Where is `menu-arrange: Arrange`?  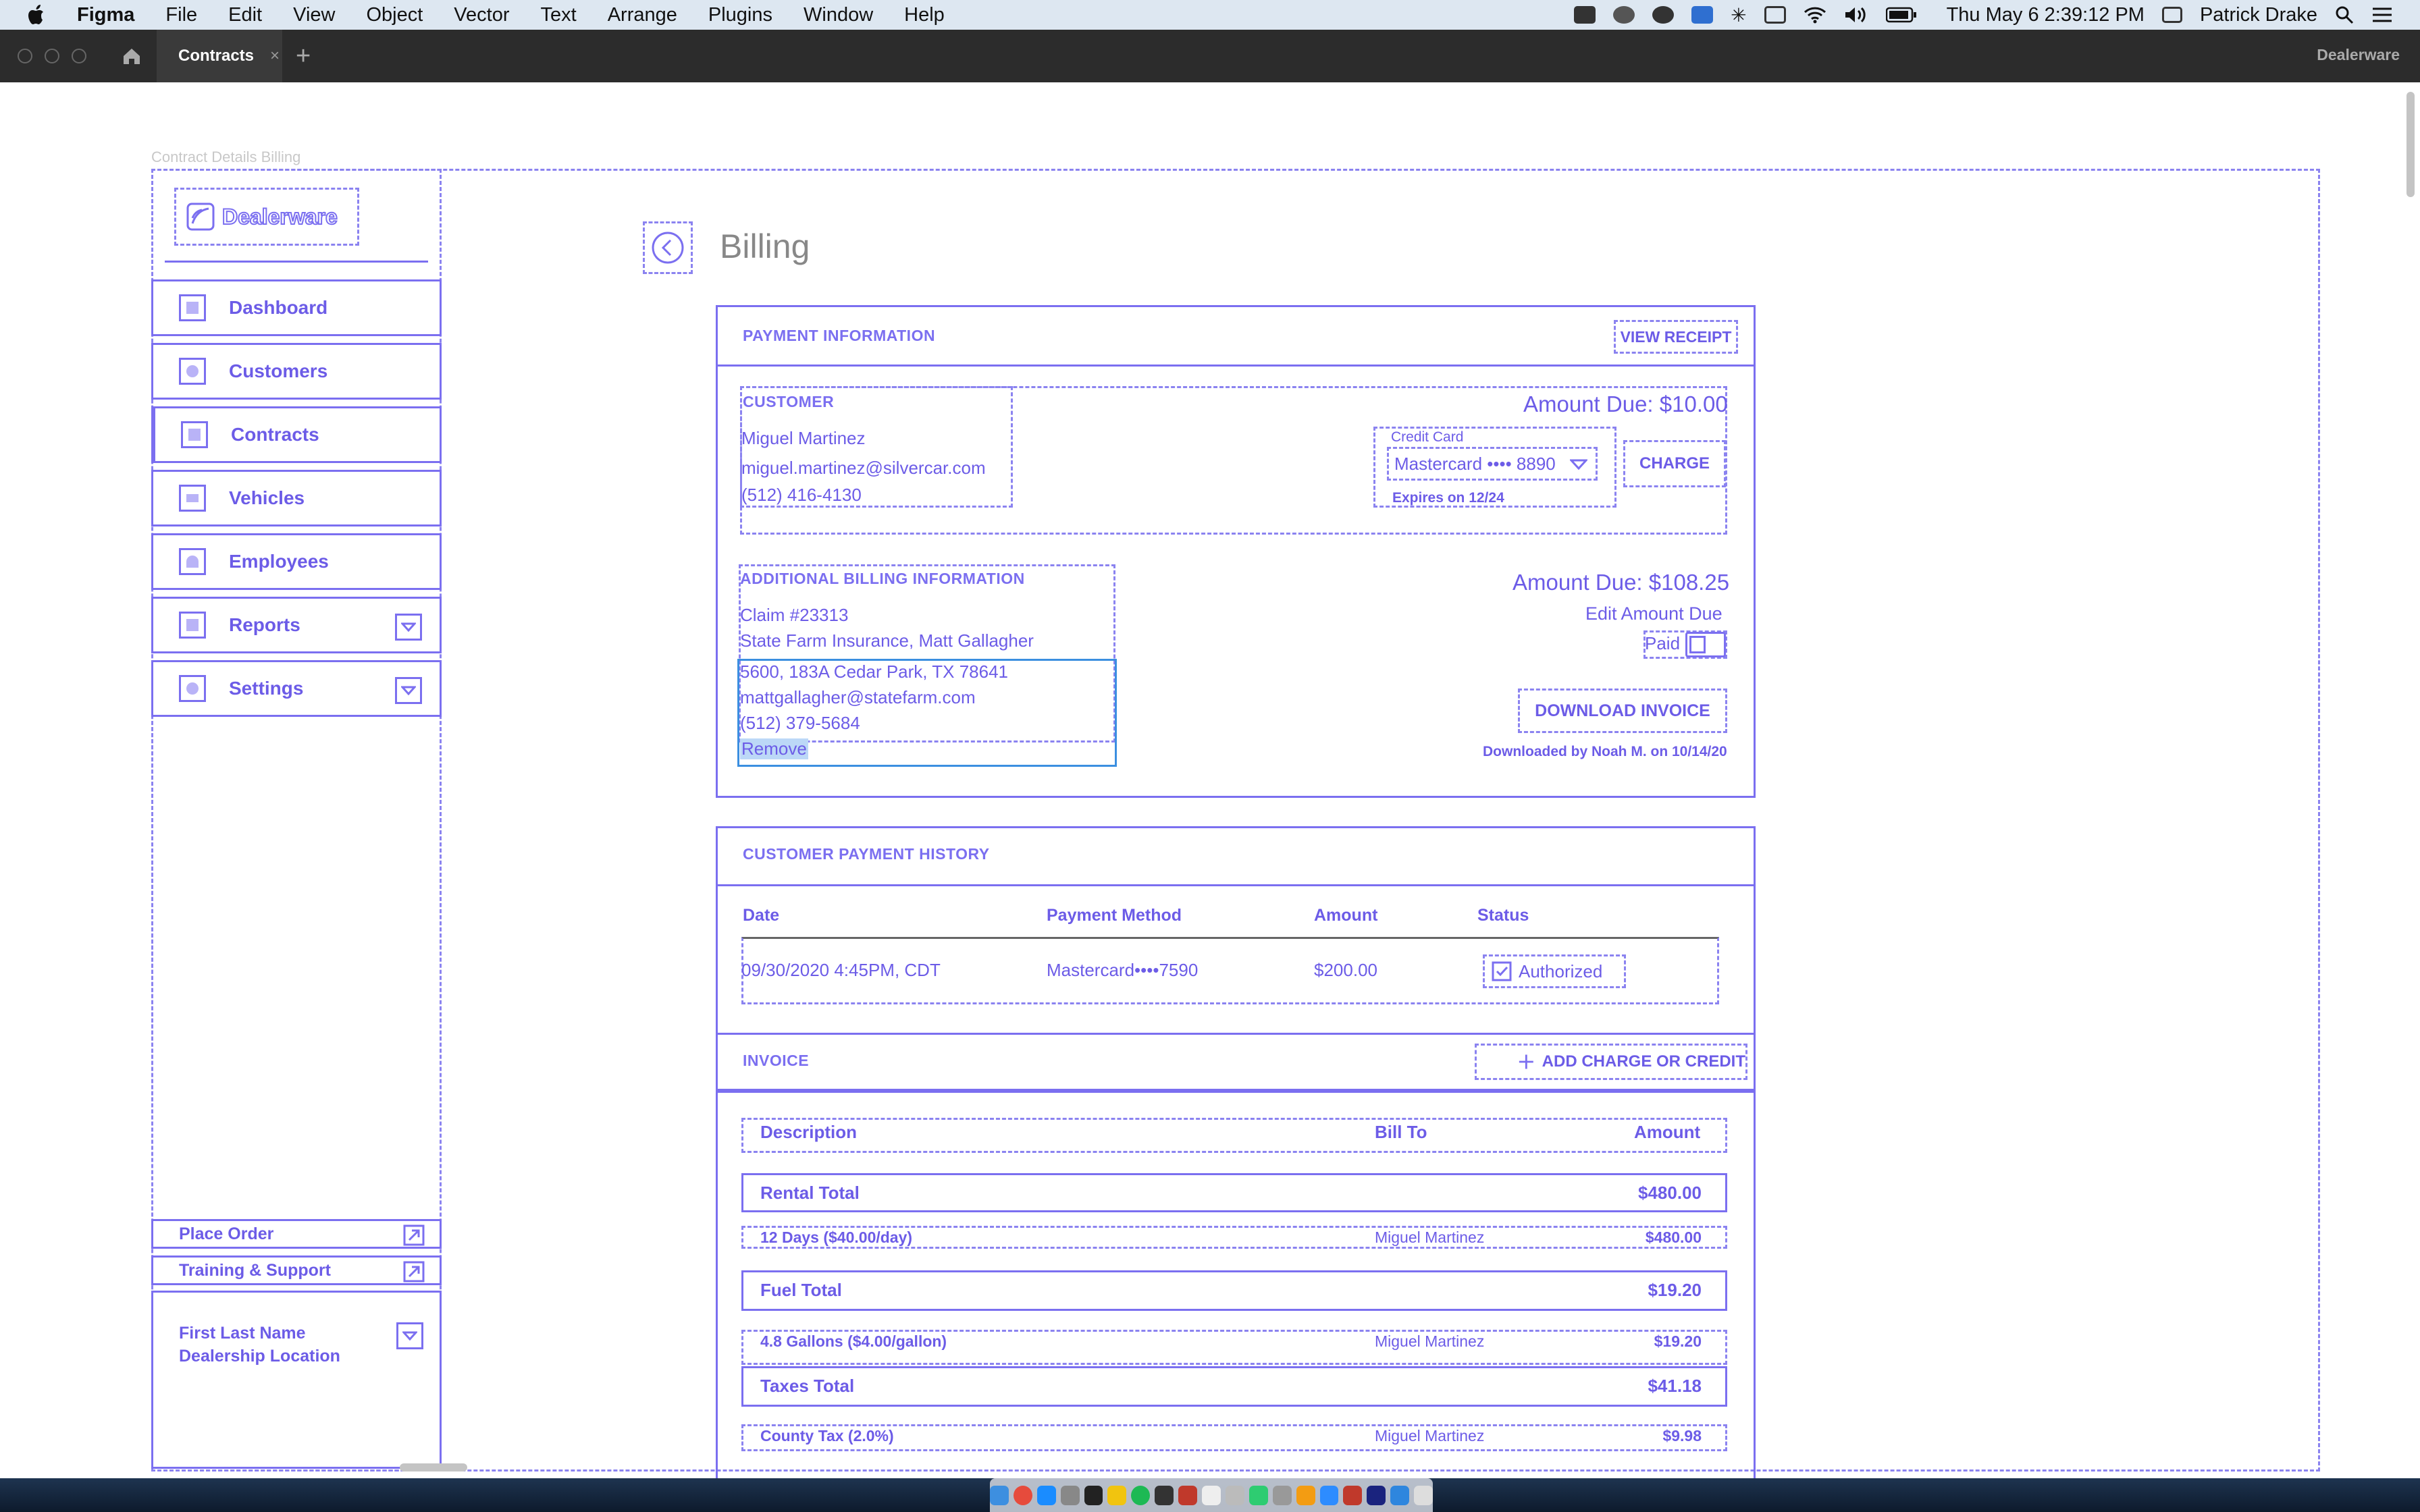 menu-arrange: Arrange is located at coordinates (642, 15).